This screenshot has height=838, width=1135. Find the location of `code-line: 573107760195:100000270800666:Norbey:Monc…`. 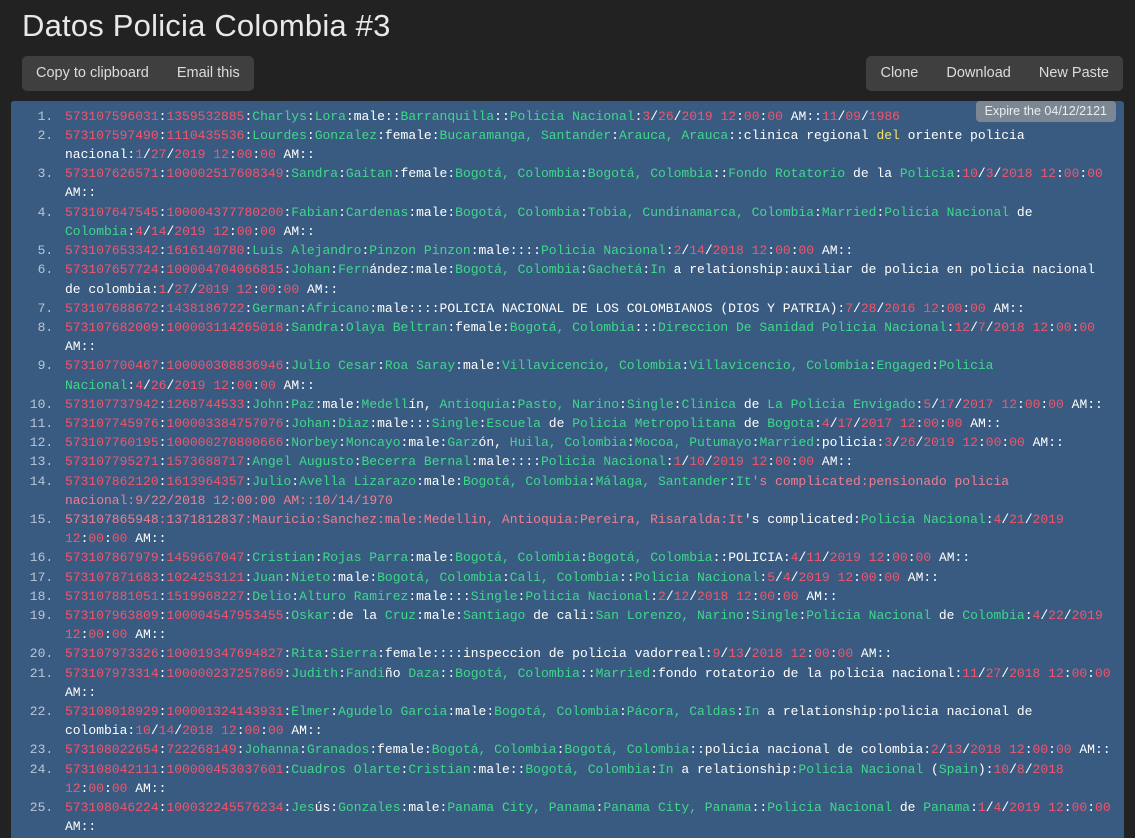

code-line: 573107760195:100000270800666:Norbey:Monc… is located at coordinates (588, 442).